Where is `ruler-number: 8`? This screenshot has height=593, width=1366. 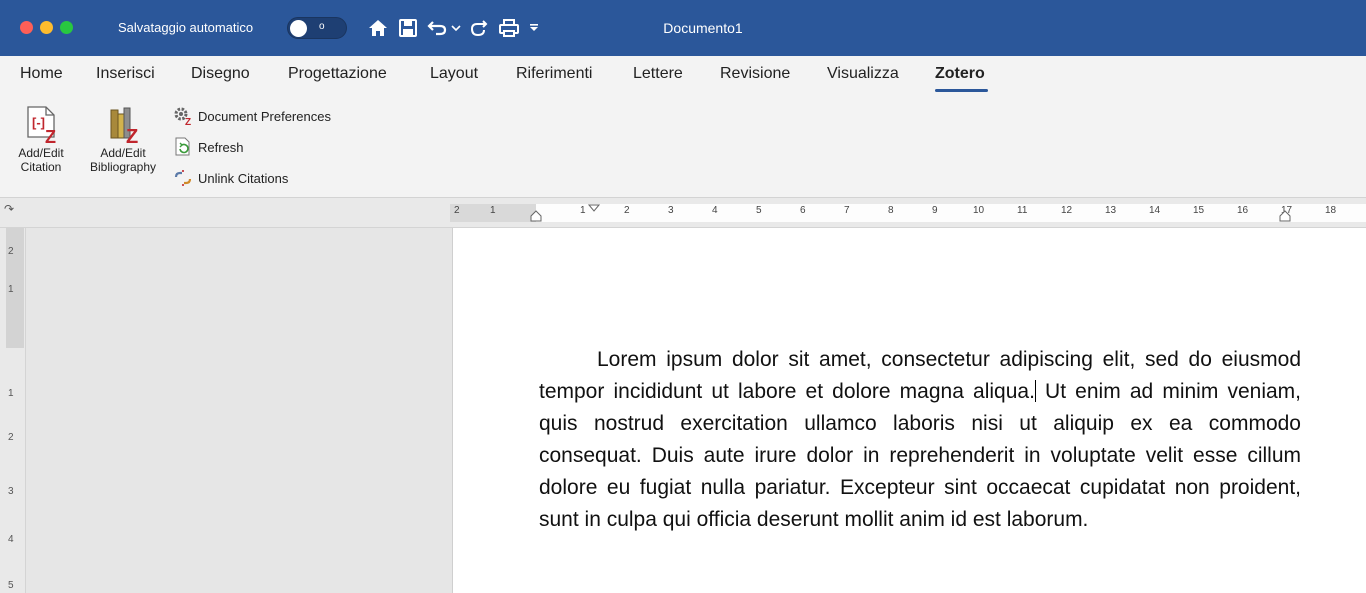 ruler-number: 8 is located at coordinates (891, 210).